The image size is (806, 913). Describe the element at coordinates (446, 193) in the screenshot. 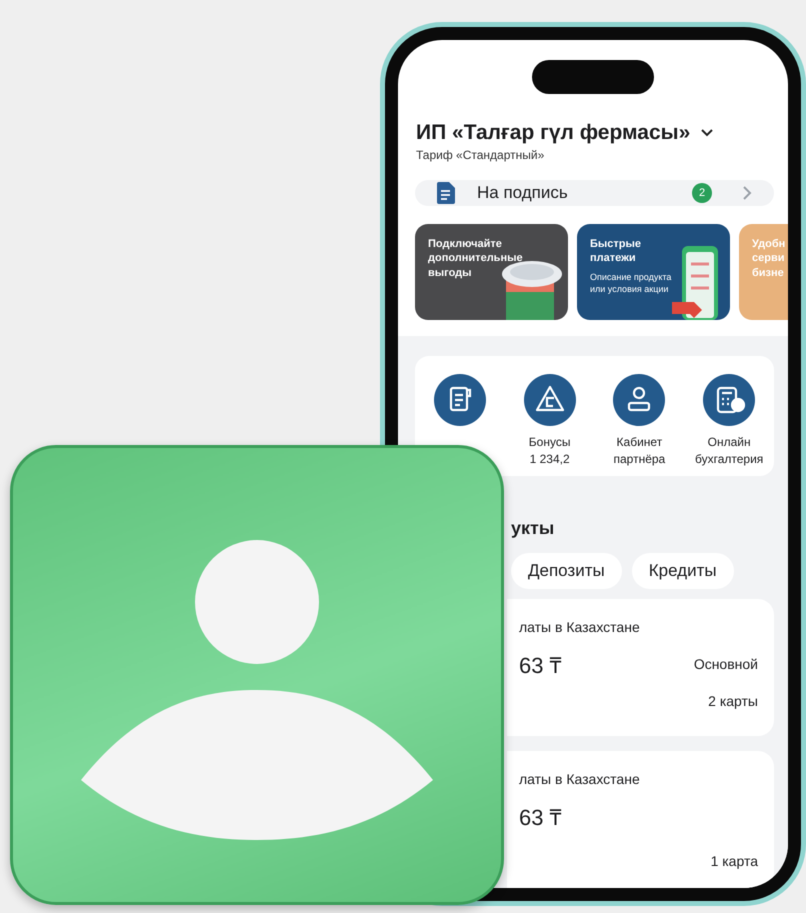

I see `document-icon` at that location.